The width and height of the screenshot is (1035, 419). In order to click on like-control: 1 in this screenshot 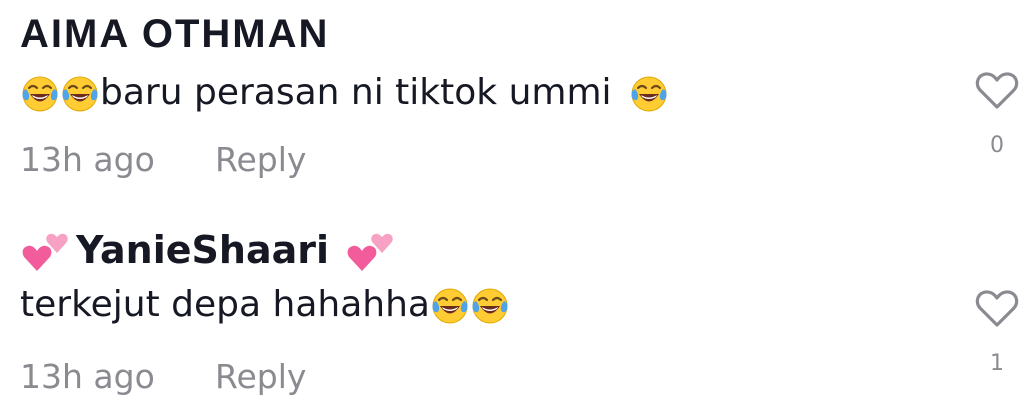, I will do `click(997, 332)`.